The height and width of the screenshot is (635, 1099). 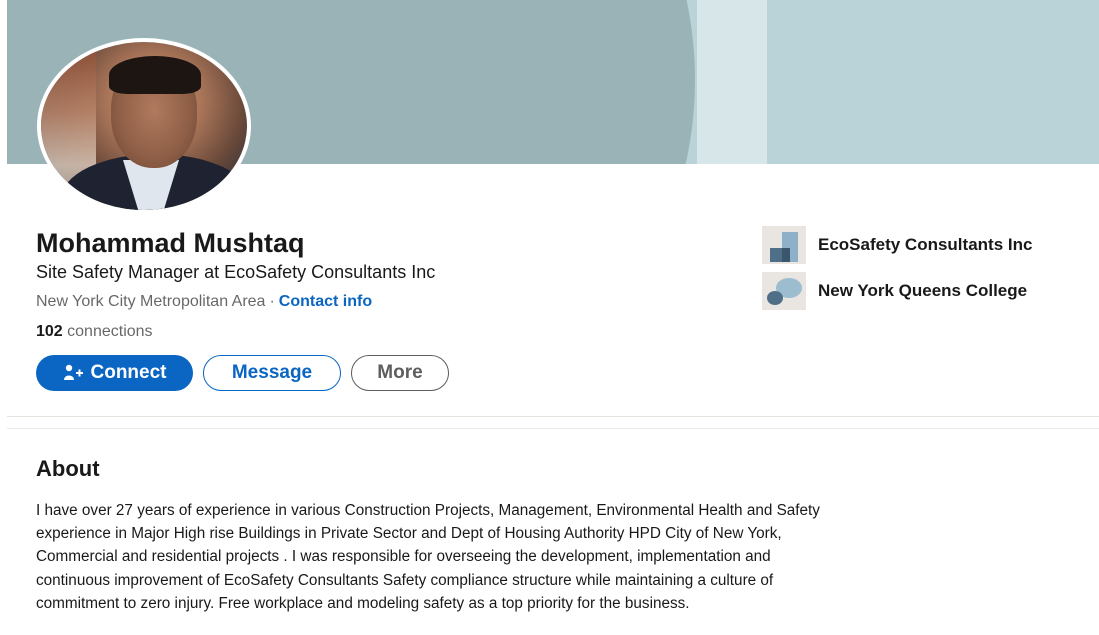 I want to click on about-title: About, so click(x=68, y=468).